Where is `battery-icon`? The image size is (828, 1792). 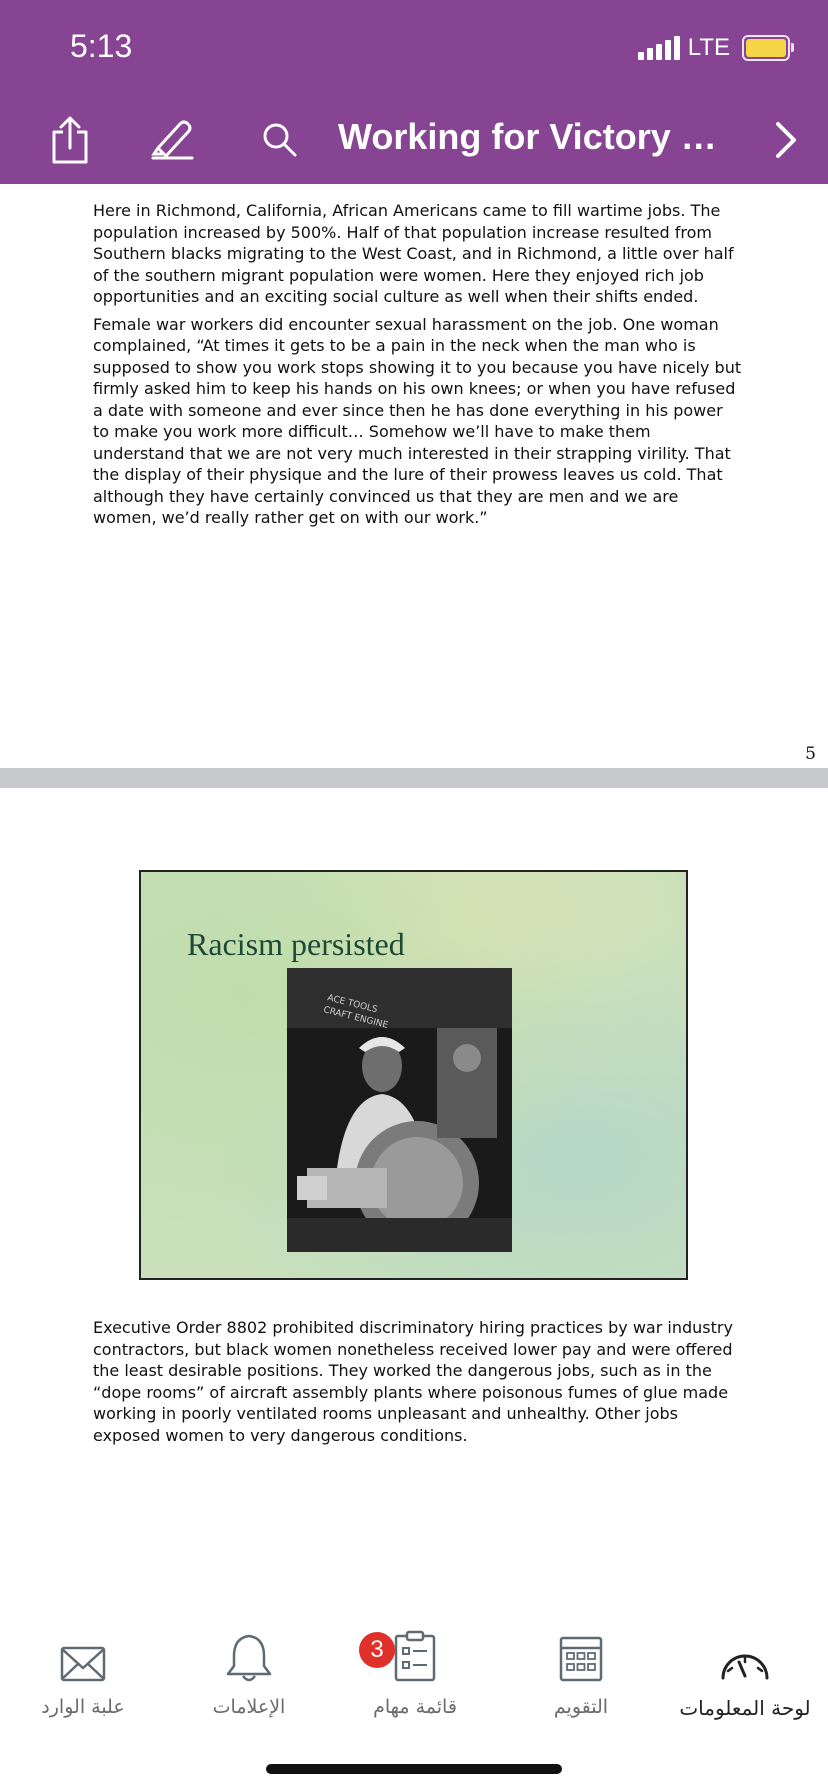
battery-icon is located at coordinates (768, 48).